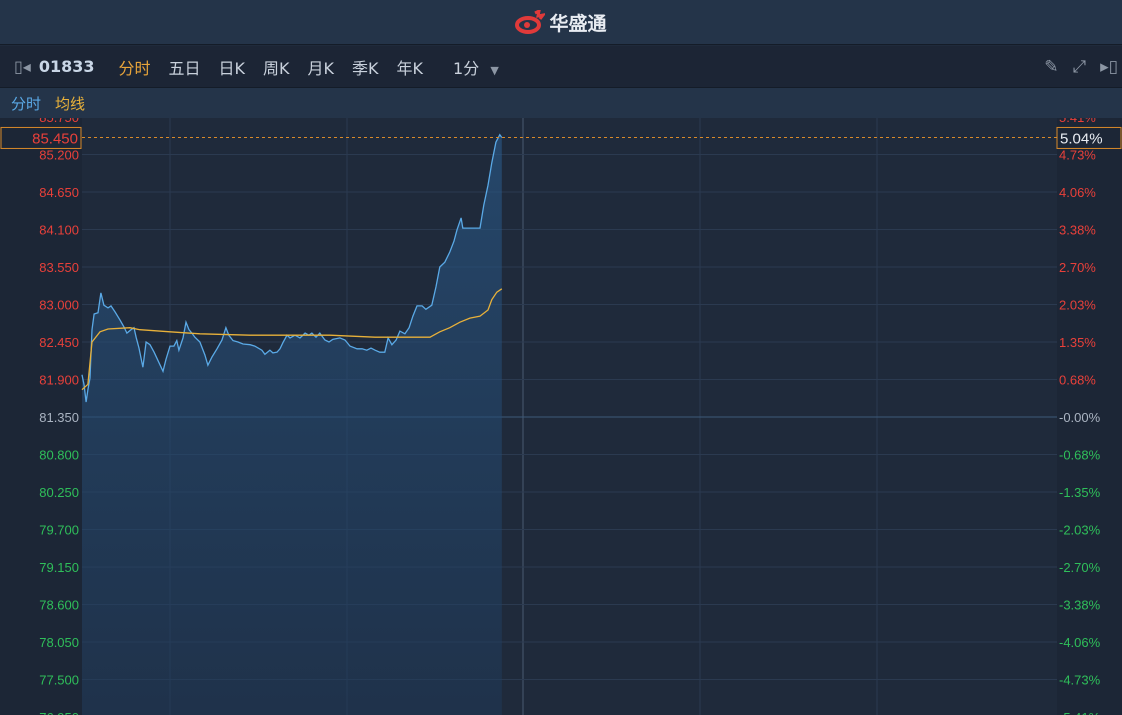  I want to click on right-tick-label: -4.06%, so click(1080, 642).